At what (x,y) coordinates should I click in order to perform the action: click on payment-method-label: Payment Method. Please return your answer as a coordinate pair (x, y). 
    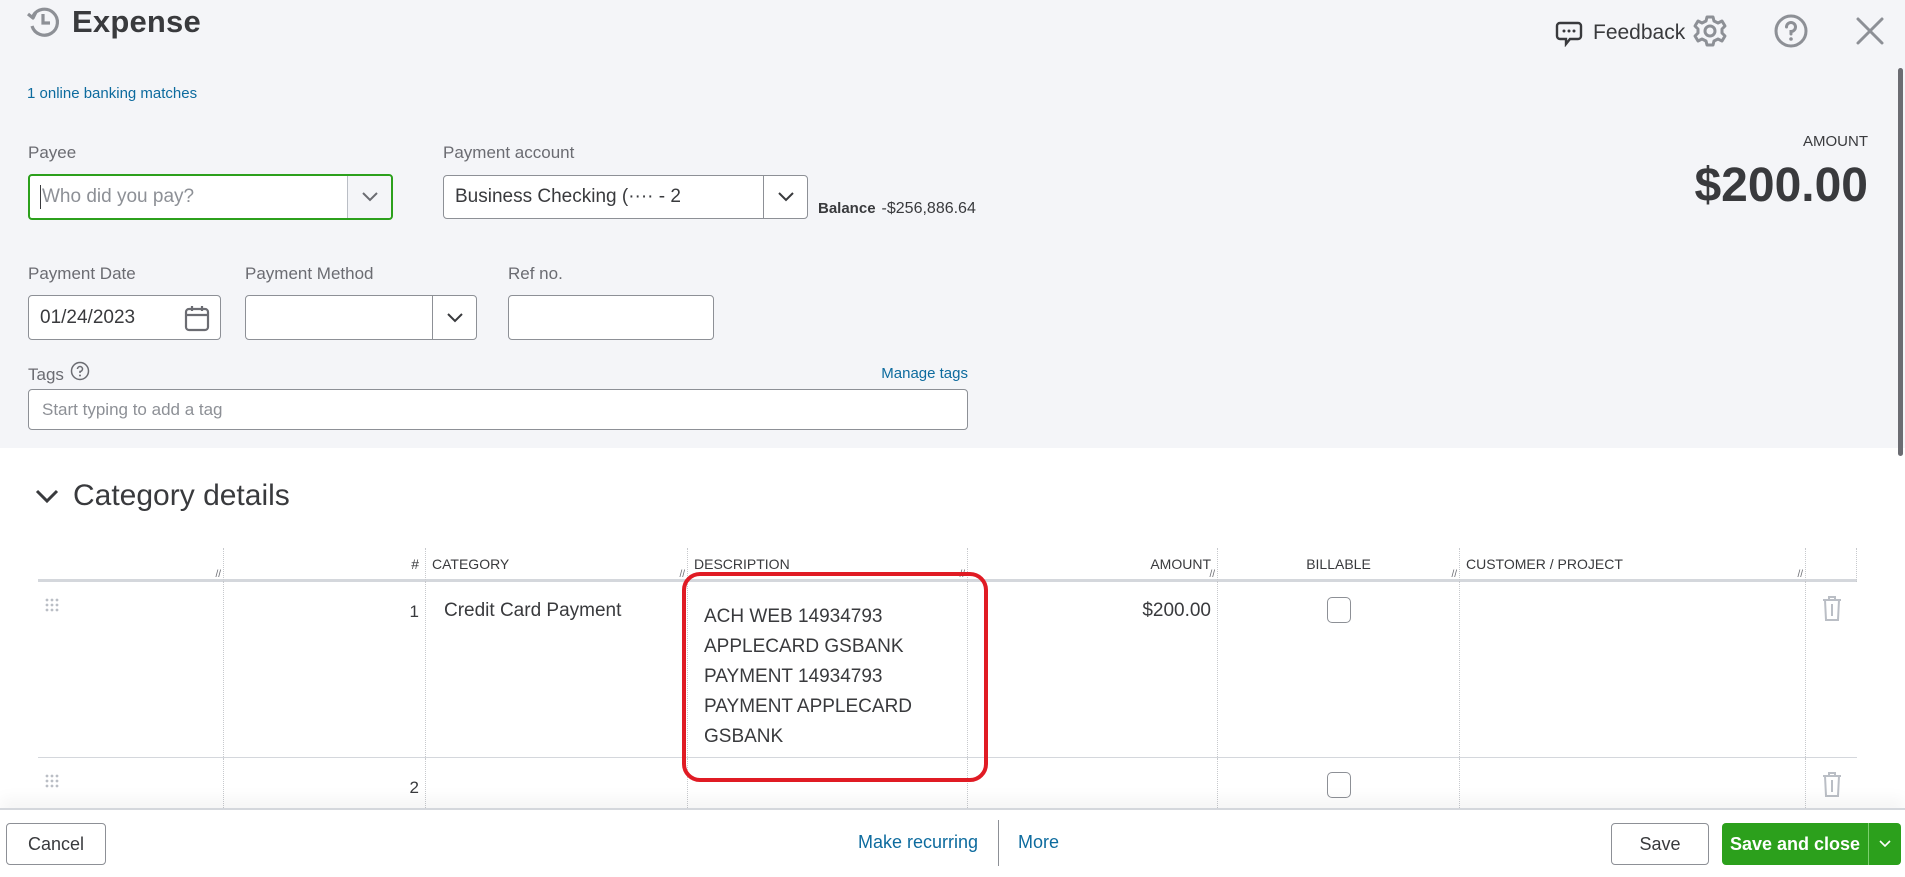
    Looking at the image, I should click on (309, 273).